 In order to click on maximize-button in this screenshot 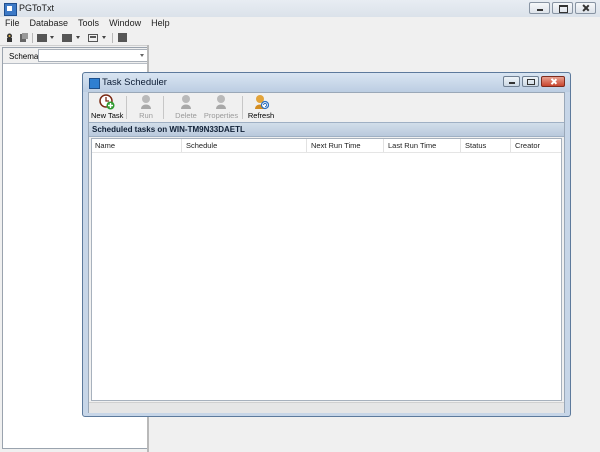, I will do `click(562, 8)`.